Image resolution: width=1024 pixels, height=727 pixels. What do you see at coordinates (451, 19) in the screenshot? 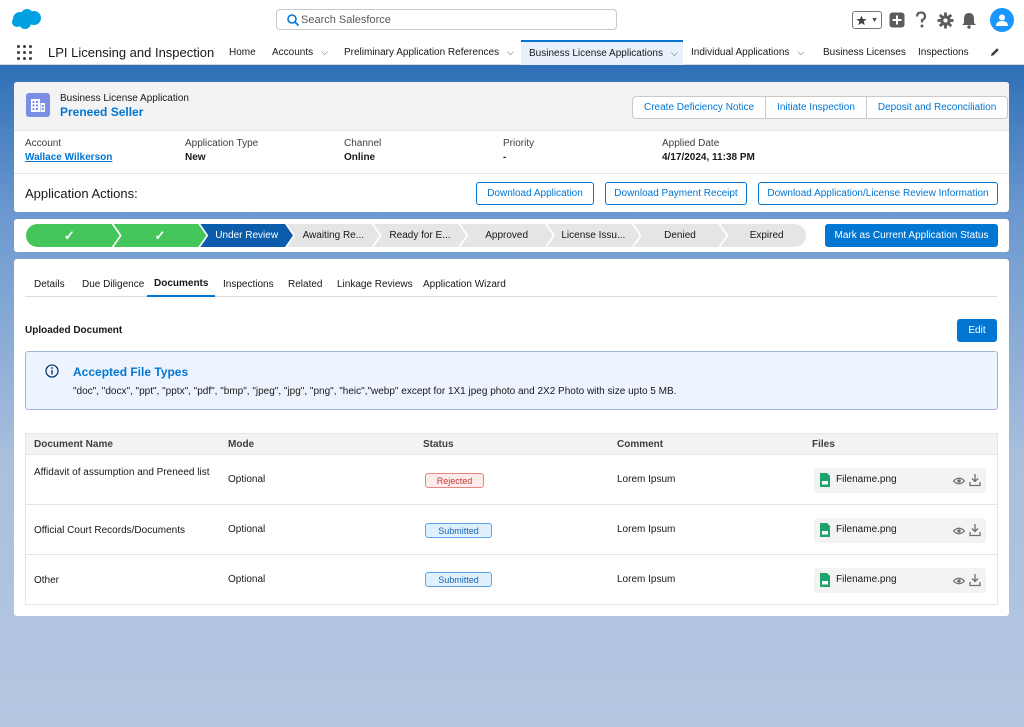
I see `search-input` at bounding box center [451, 19].